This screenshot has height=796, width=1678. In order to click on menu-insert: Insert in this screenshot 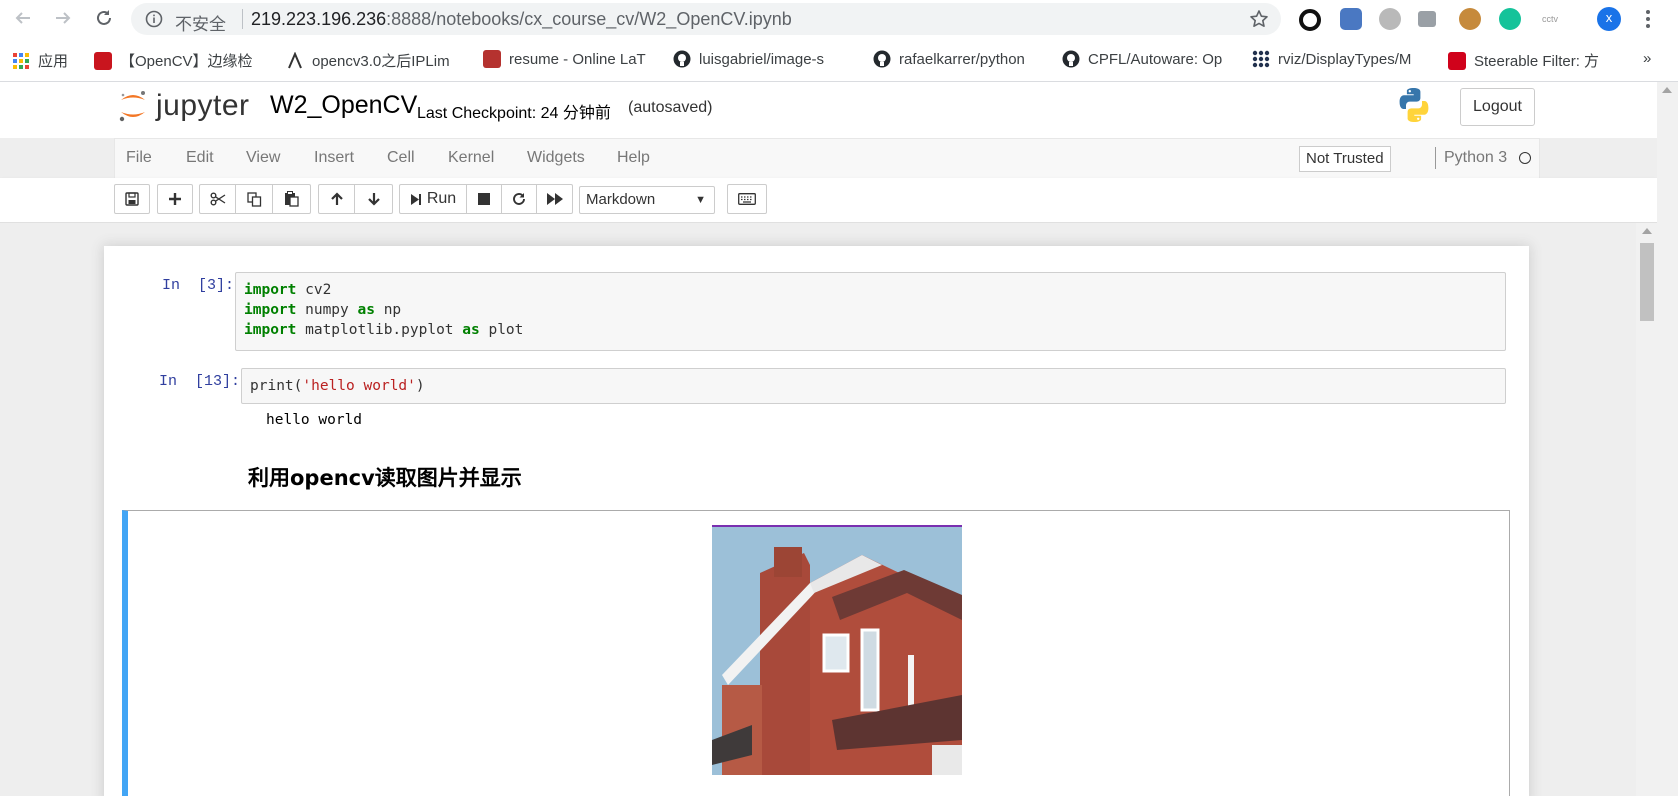, I will do `click(334, 158)`.